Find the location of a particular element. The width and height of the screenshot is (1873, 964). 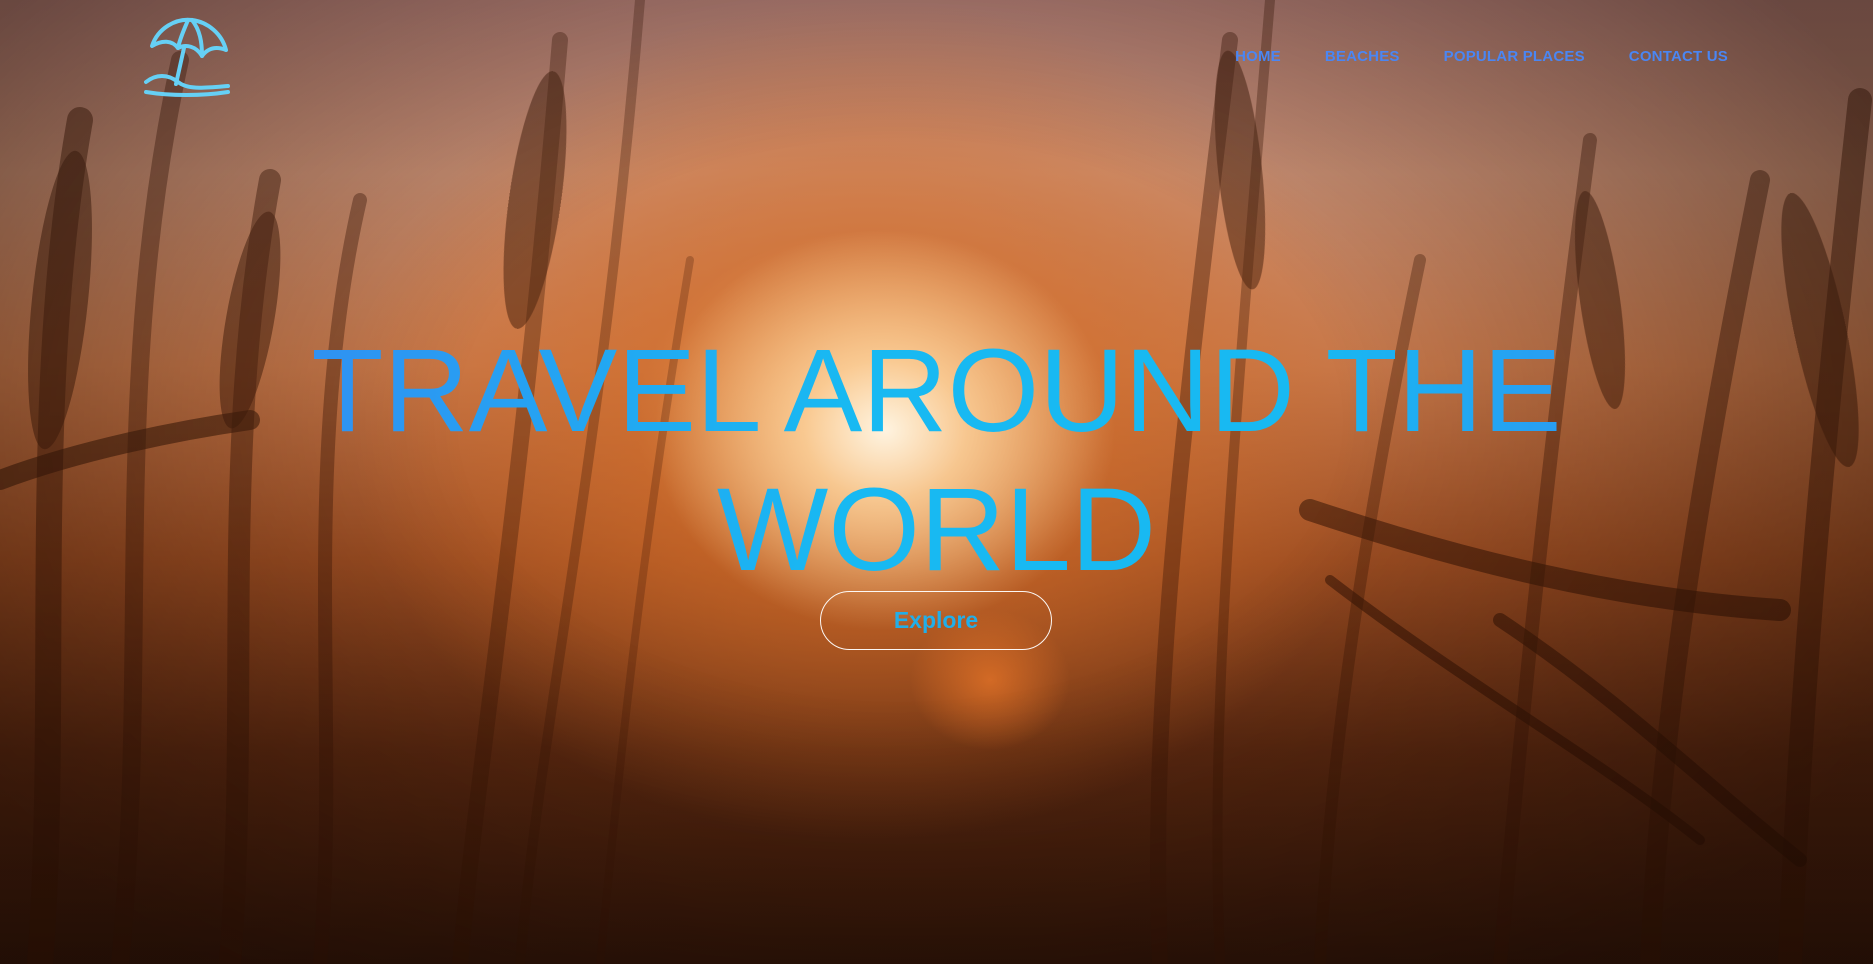

explore-button: Explore is located at coordinates (936, 620).